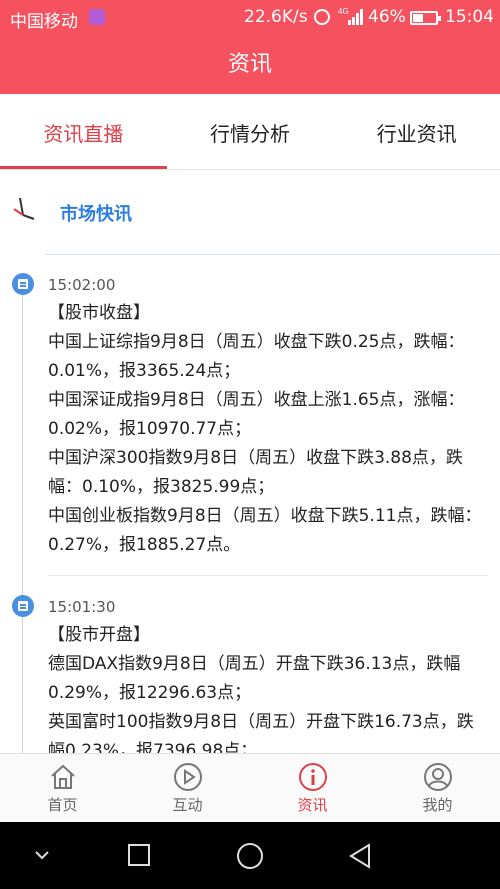 The width and height of the screenshot is (500, 889). I want to click on home-icon, so click(62, 776).